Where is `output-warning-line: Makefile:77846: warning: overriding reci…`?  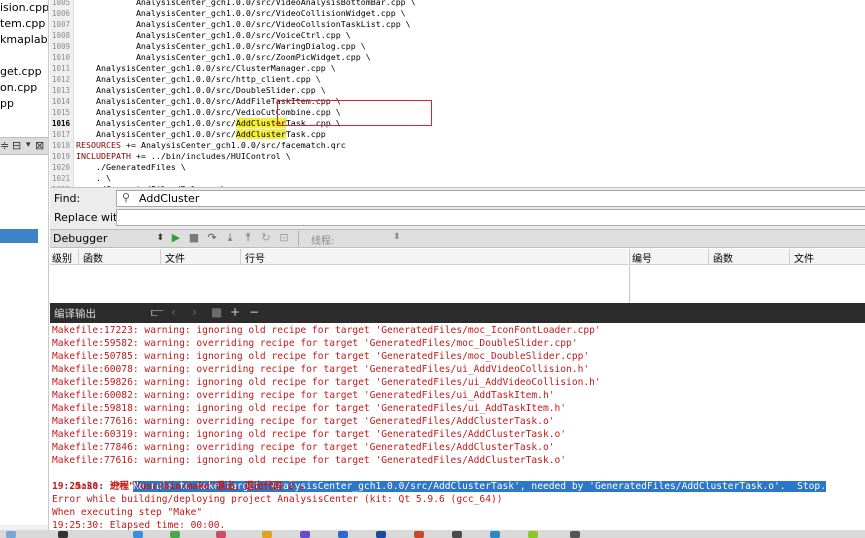
output-warning-line: Makefile:77846: warning: overriding reci… is located at coordinates (303, 447).